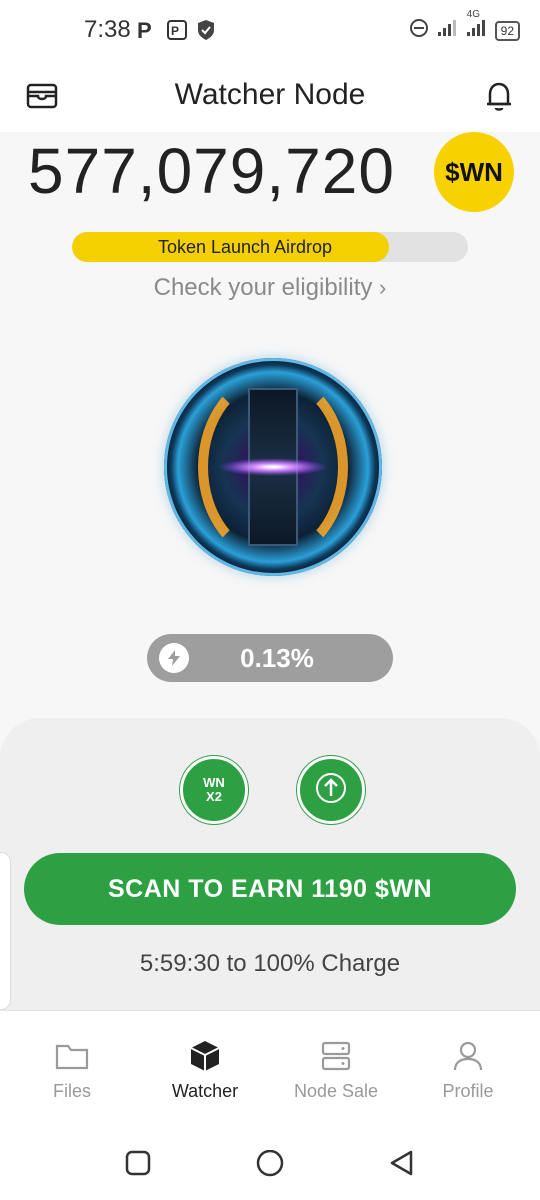 Image resolution: width=540 pixels, height=1200 pixels. What do you see at coordinates (277, 658) in the screenshot?
I see `charge-percent: 0.13%` at bounding box center [277, 658].